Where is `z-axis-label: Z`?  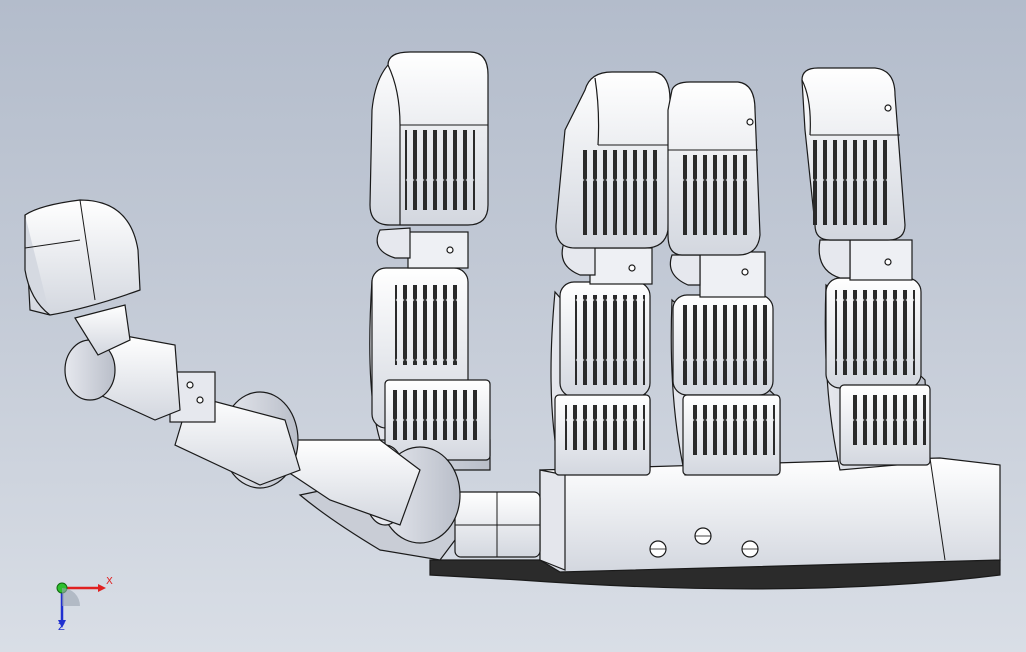 z-axis-label: Z is located at coordinates (61, 627).